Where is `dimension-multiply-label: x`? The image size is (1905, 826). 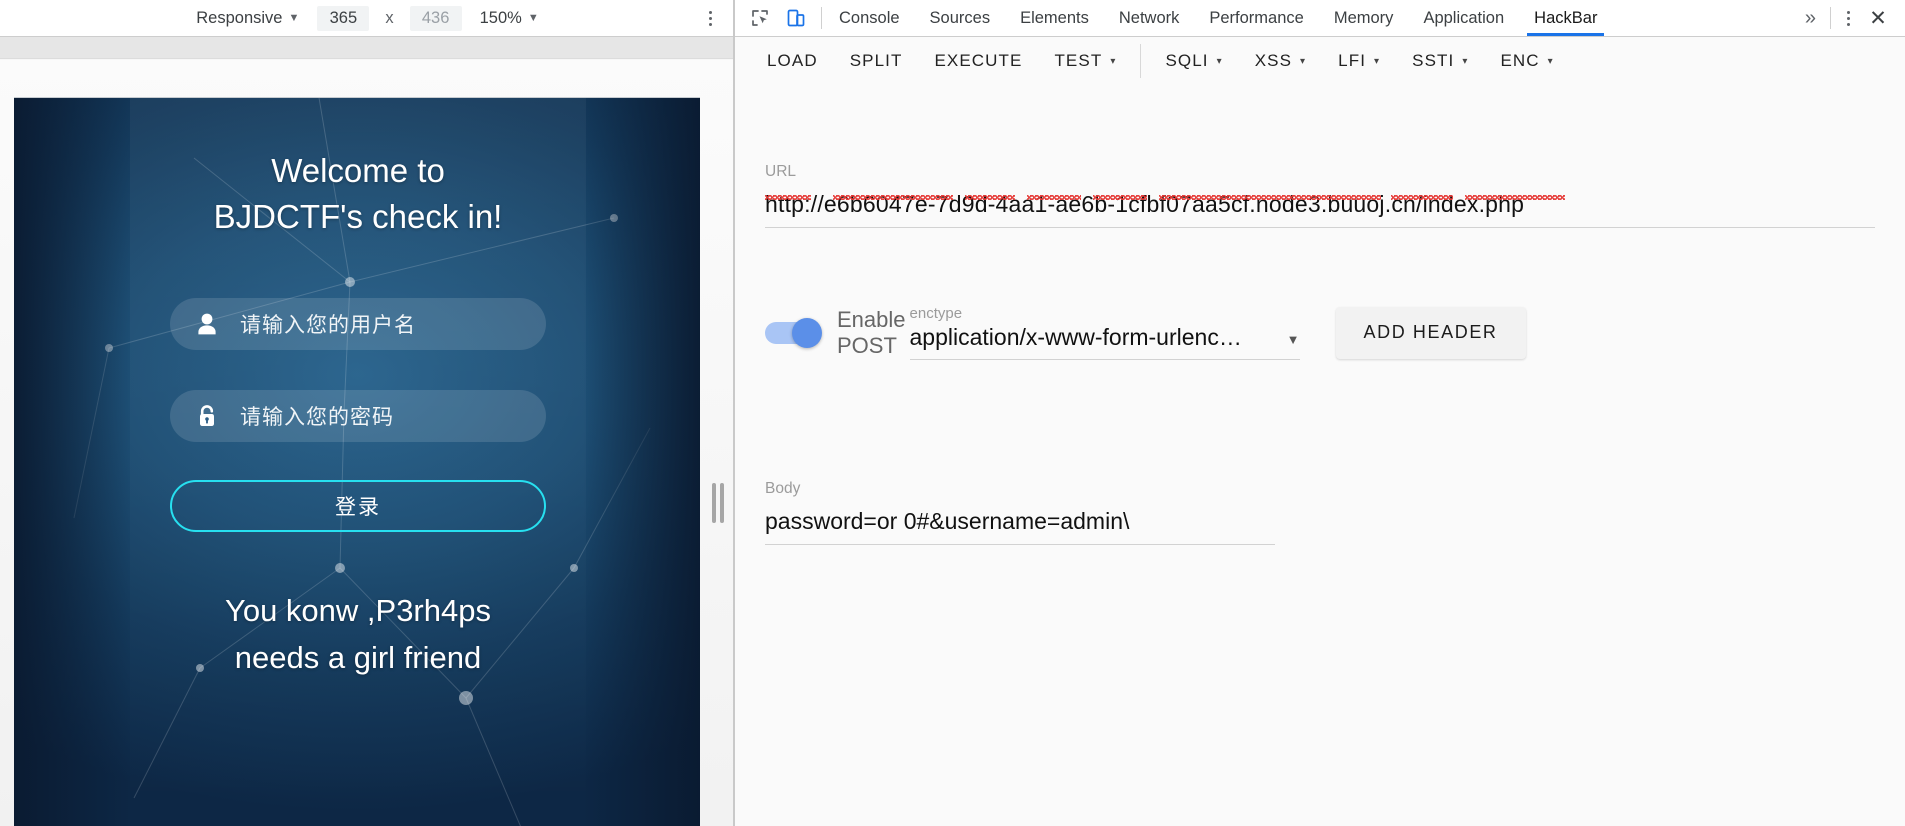
dimension-multiply-label: x is located at coordinates (389, 17).